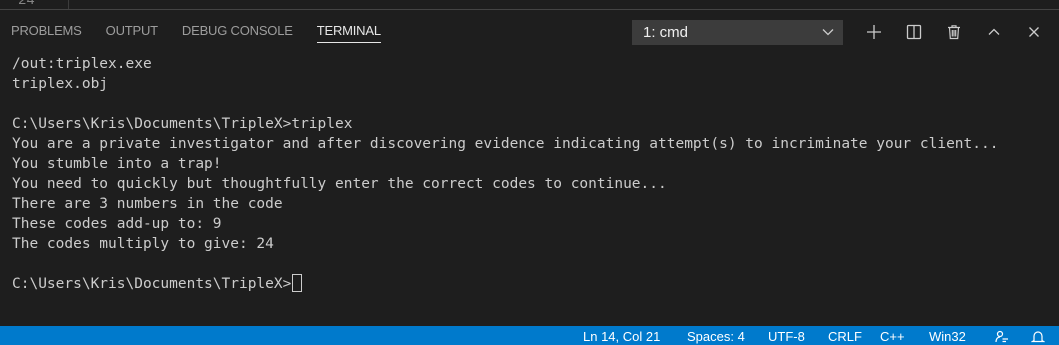 The width and height of the screenshot is (1059, 345). Describe the element at coordinates (786, 337) in the screenshot. I see `status-encoding: UTF-8` at that location.